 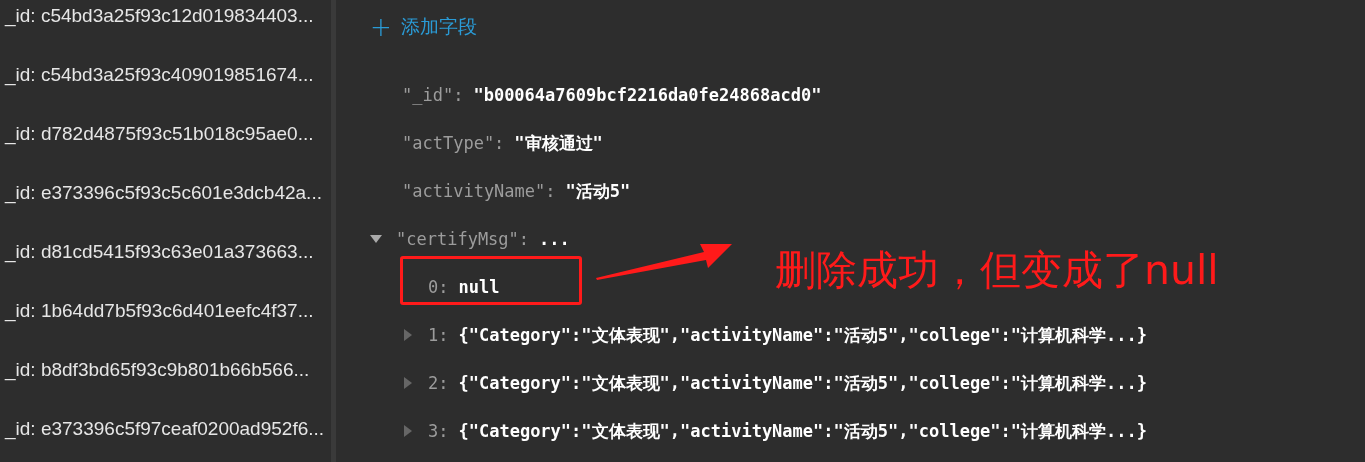 I want to click on annotation-text: 删除成功，但变成了null, so click(x=997, y=270).